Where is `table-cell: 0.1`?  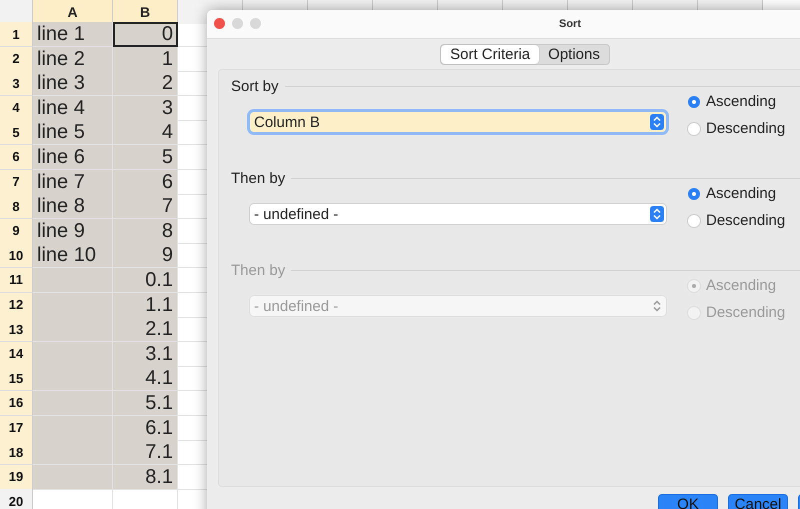
table-cell: 0.1 is located at coordinates (145, 280).